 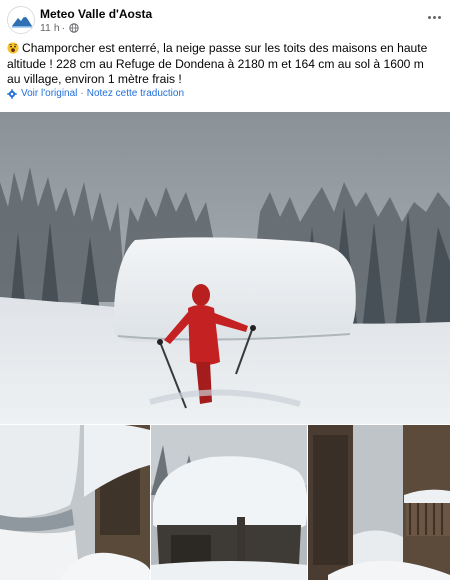 I want to click on mountain-logo-icon, so click(x=21, y=20).